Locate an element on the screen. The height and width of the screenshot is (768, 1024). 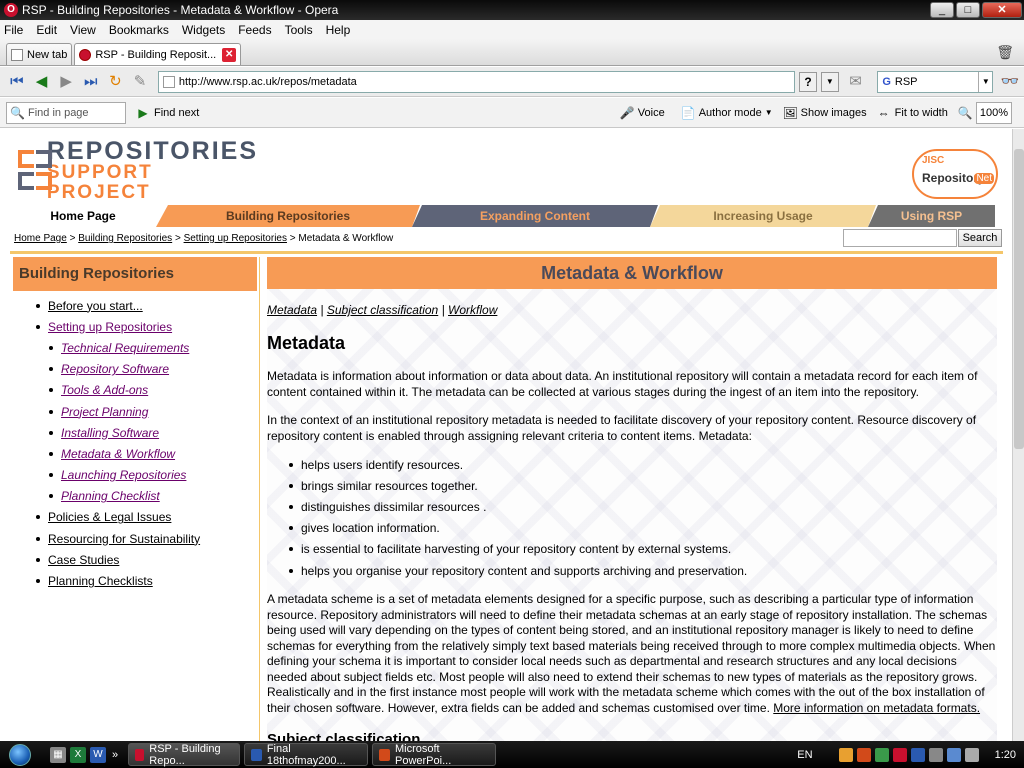
rewind-icon: ⏮ is located at coordinates (17, 82).